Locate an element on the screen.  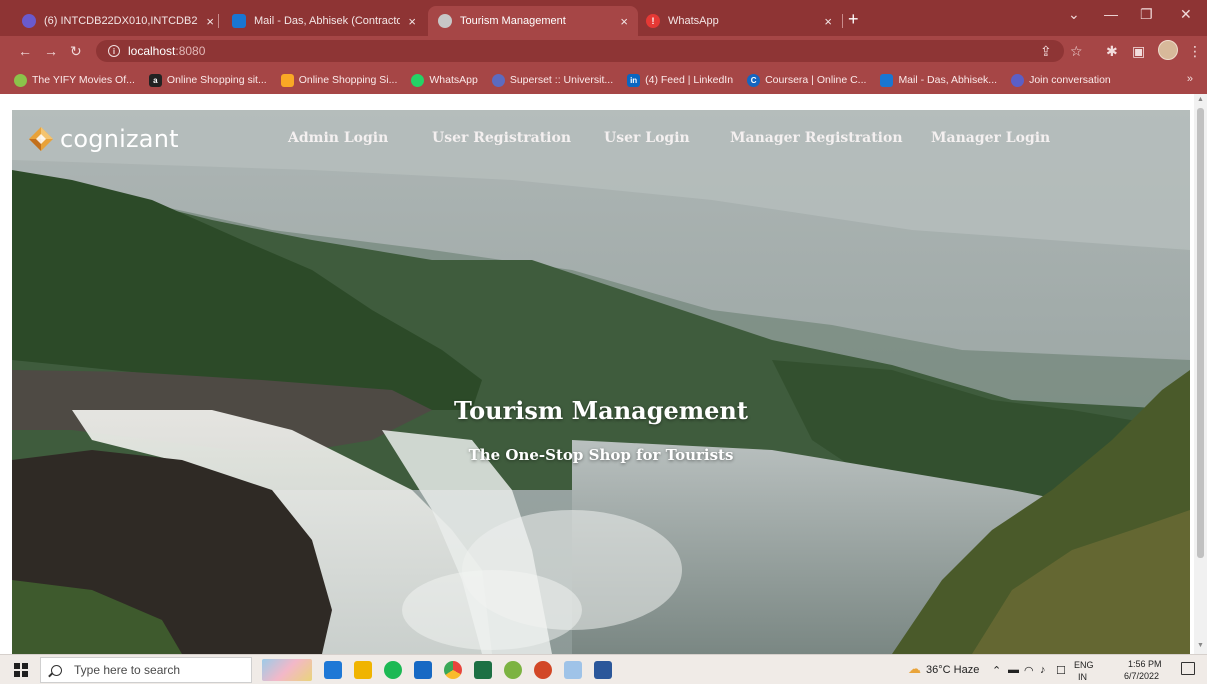
forward-arrow-icon: → is located at coordinates (51, 51).